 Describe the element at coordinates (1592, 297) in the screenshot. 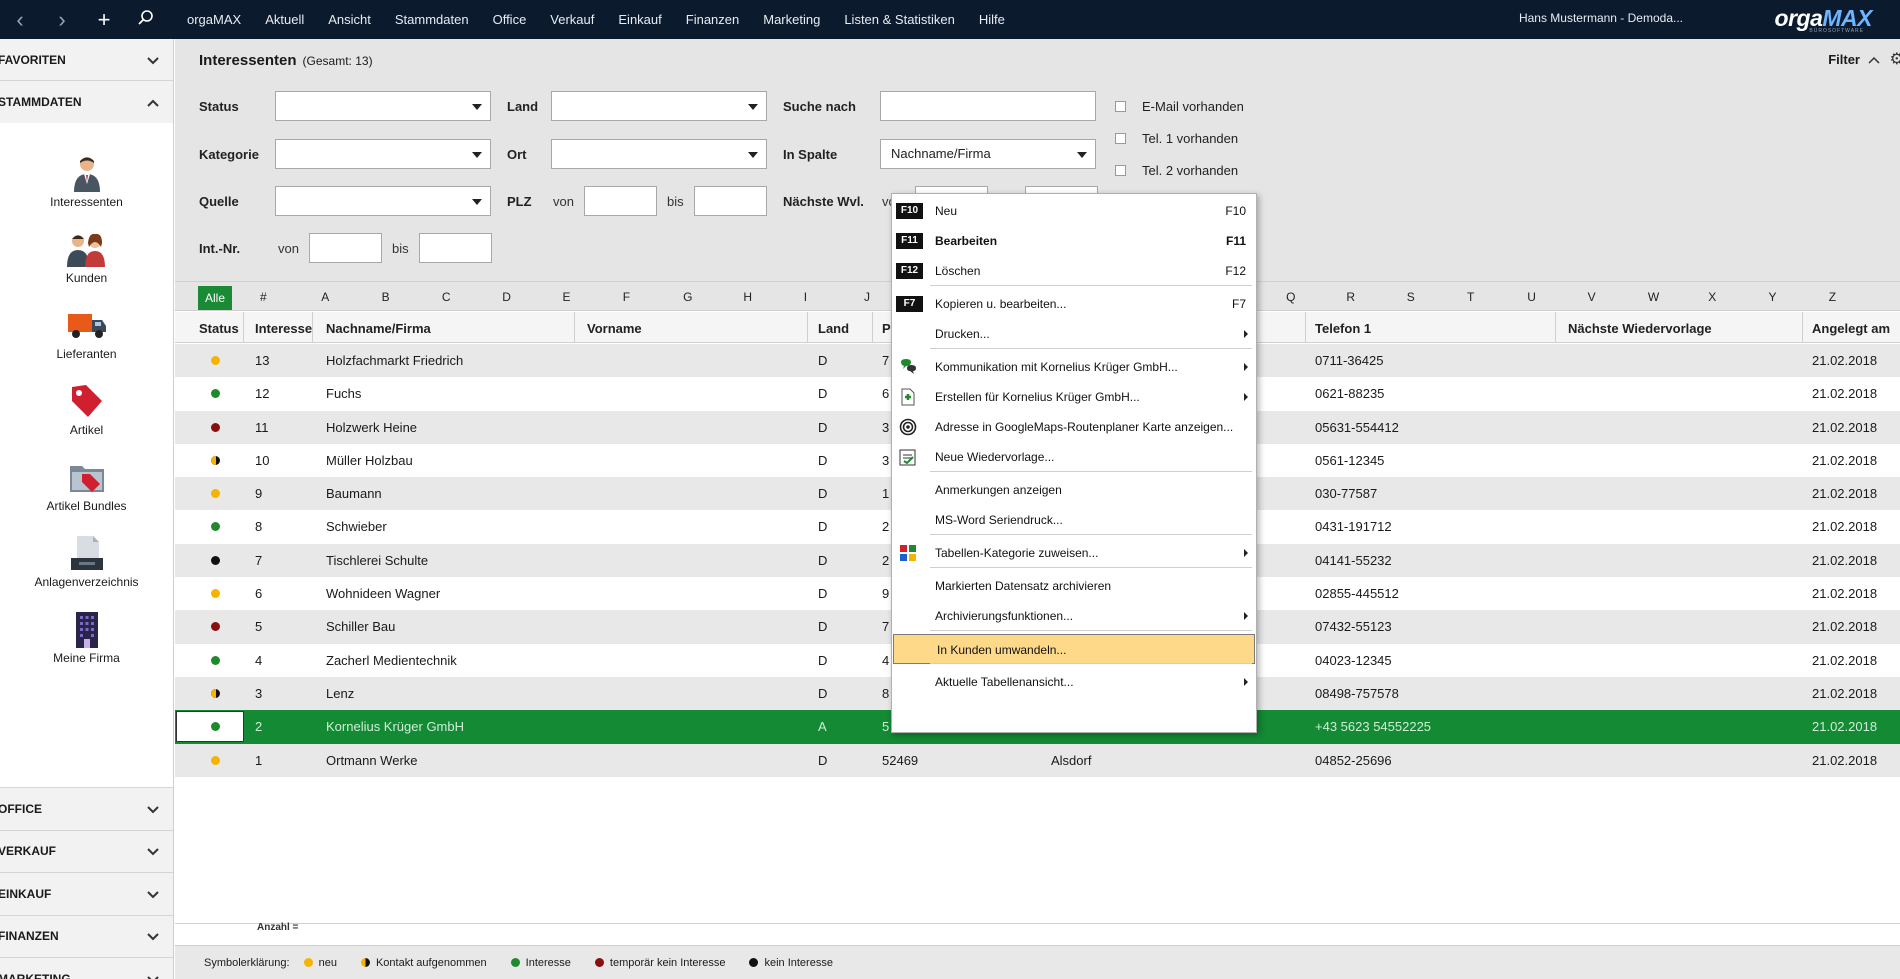

I see `alphabet-letter-v: V` at that location.